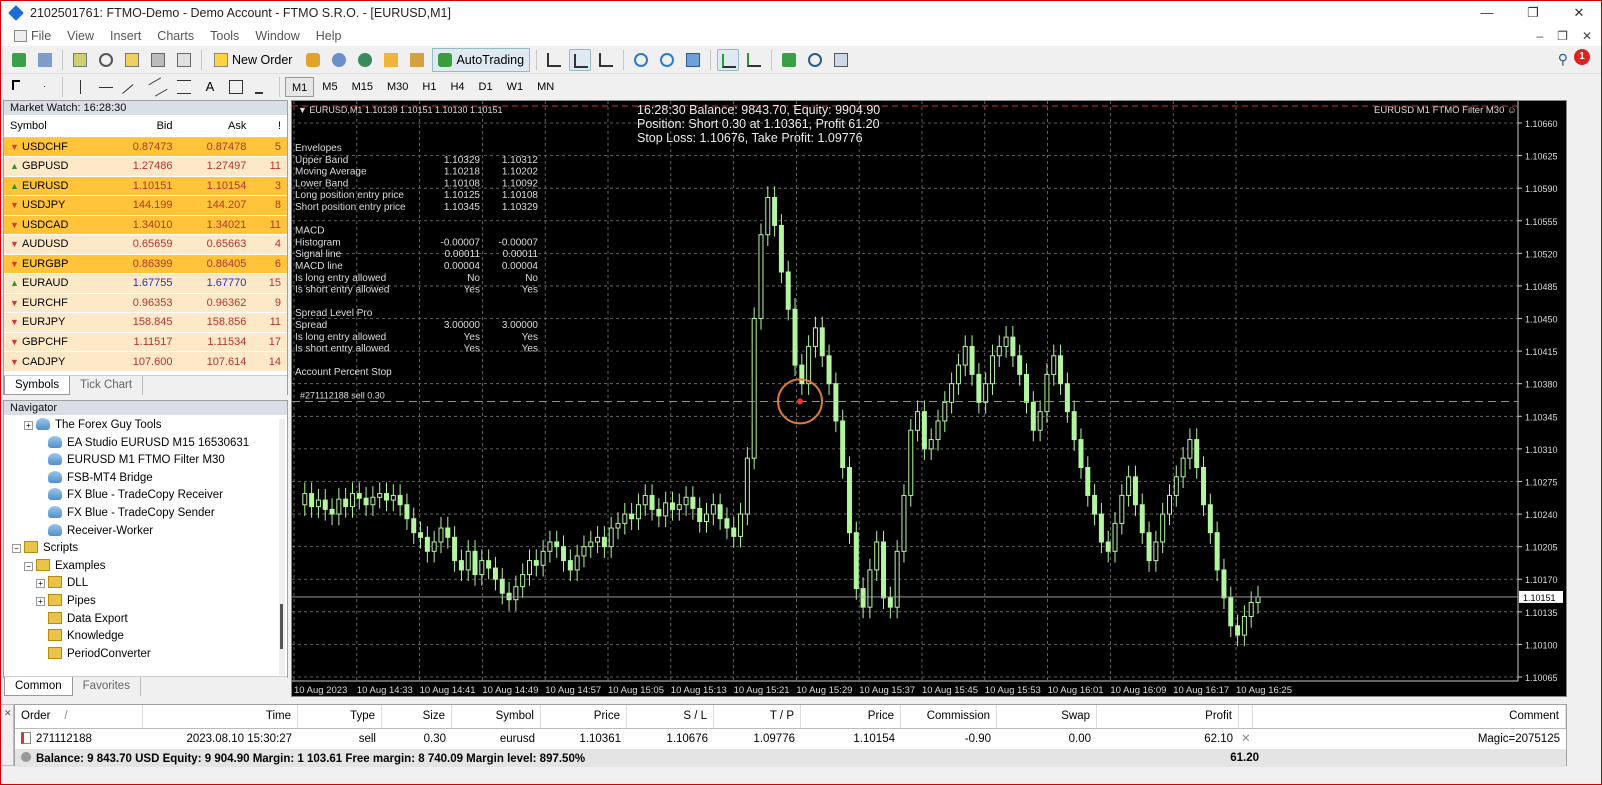  Describe the element at coordinates (329, 36) in the screenshot. I see `menu-help: Help` at that location.